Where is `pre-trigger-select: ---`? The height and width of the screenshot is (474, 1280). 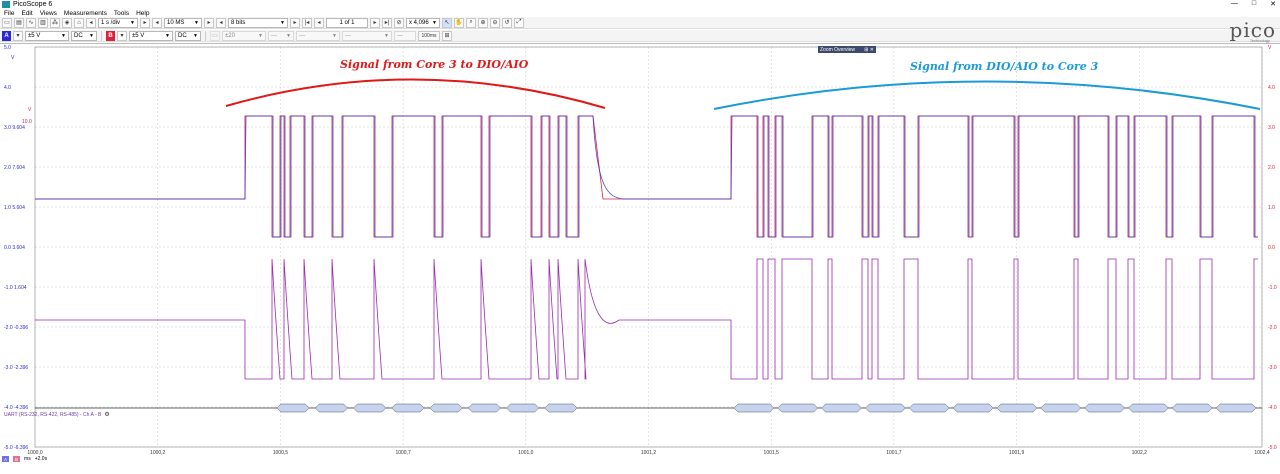
pre-trigger-select: --- is located at coordinates (405, 35).